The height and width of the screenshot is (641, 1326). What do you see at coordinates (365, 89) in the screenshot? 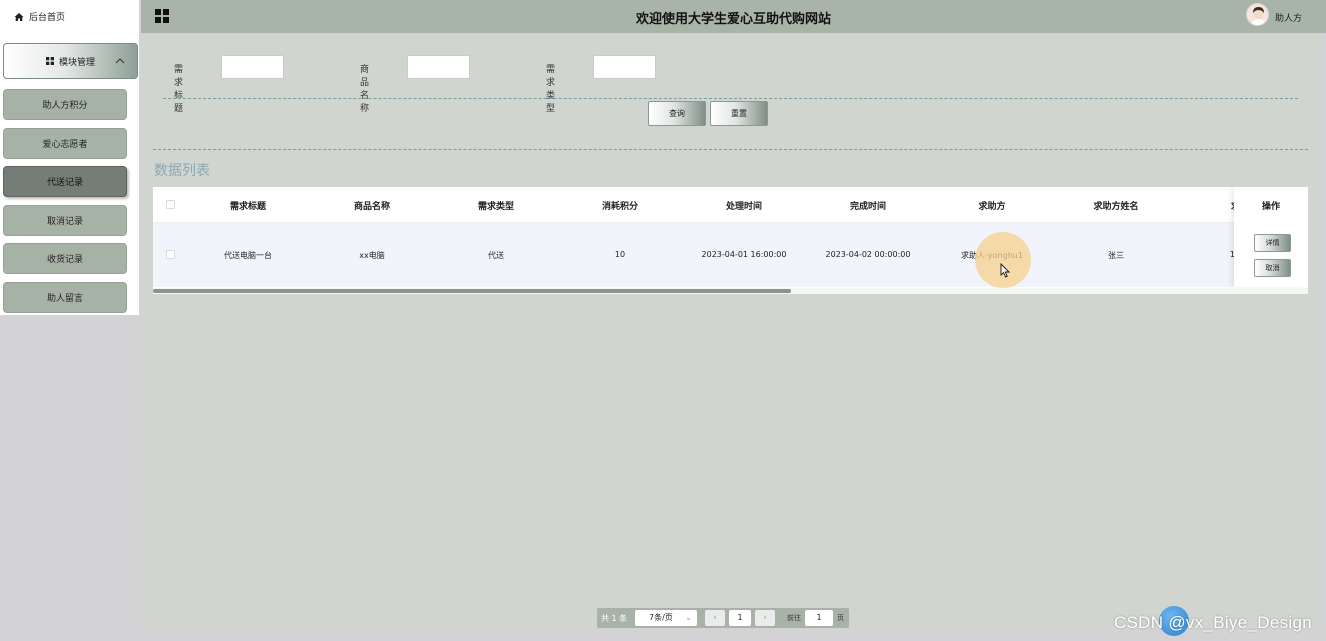
I see `search-label-product: 商品名称` at bounding box center [365, 89].